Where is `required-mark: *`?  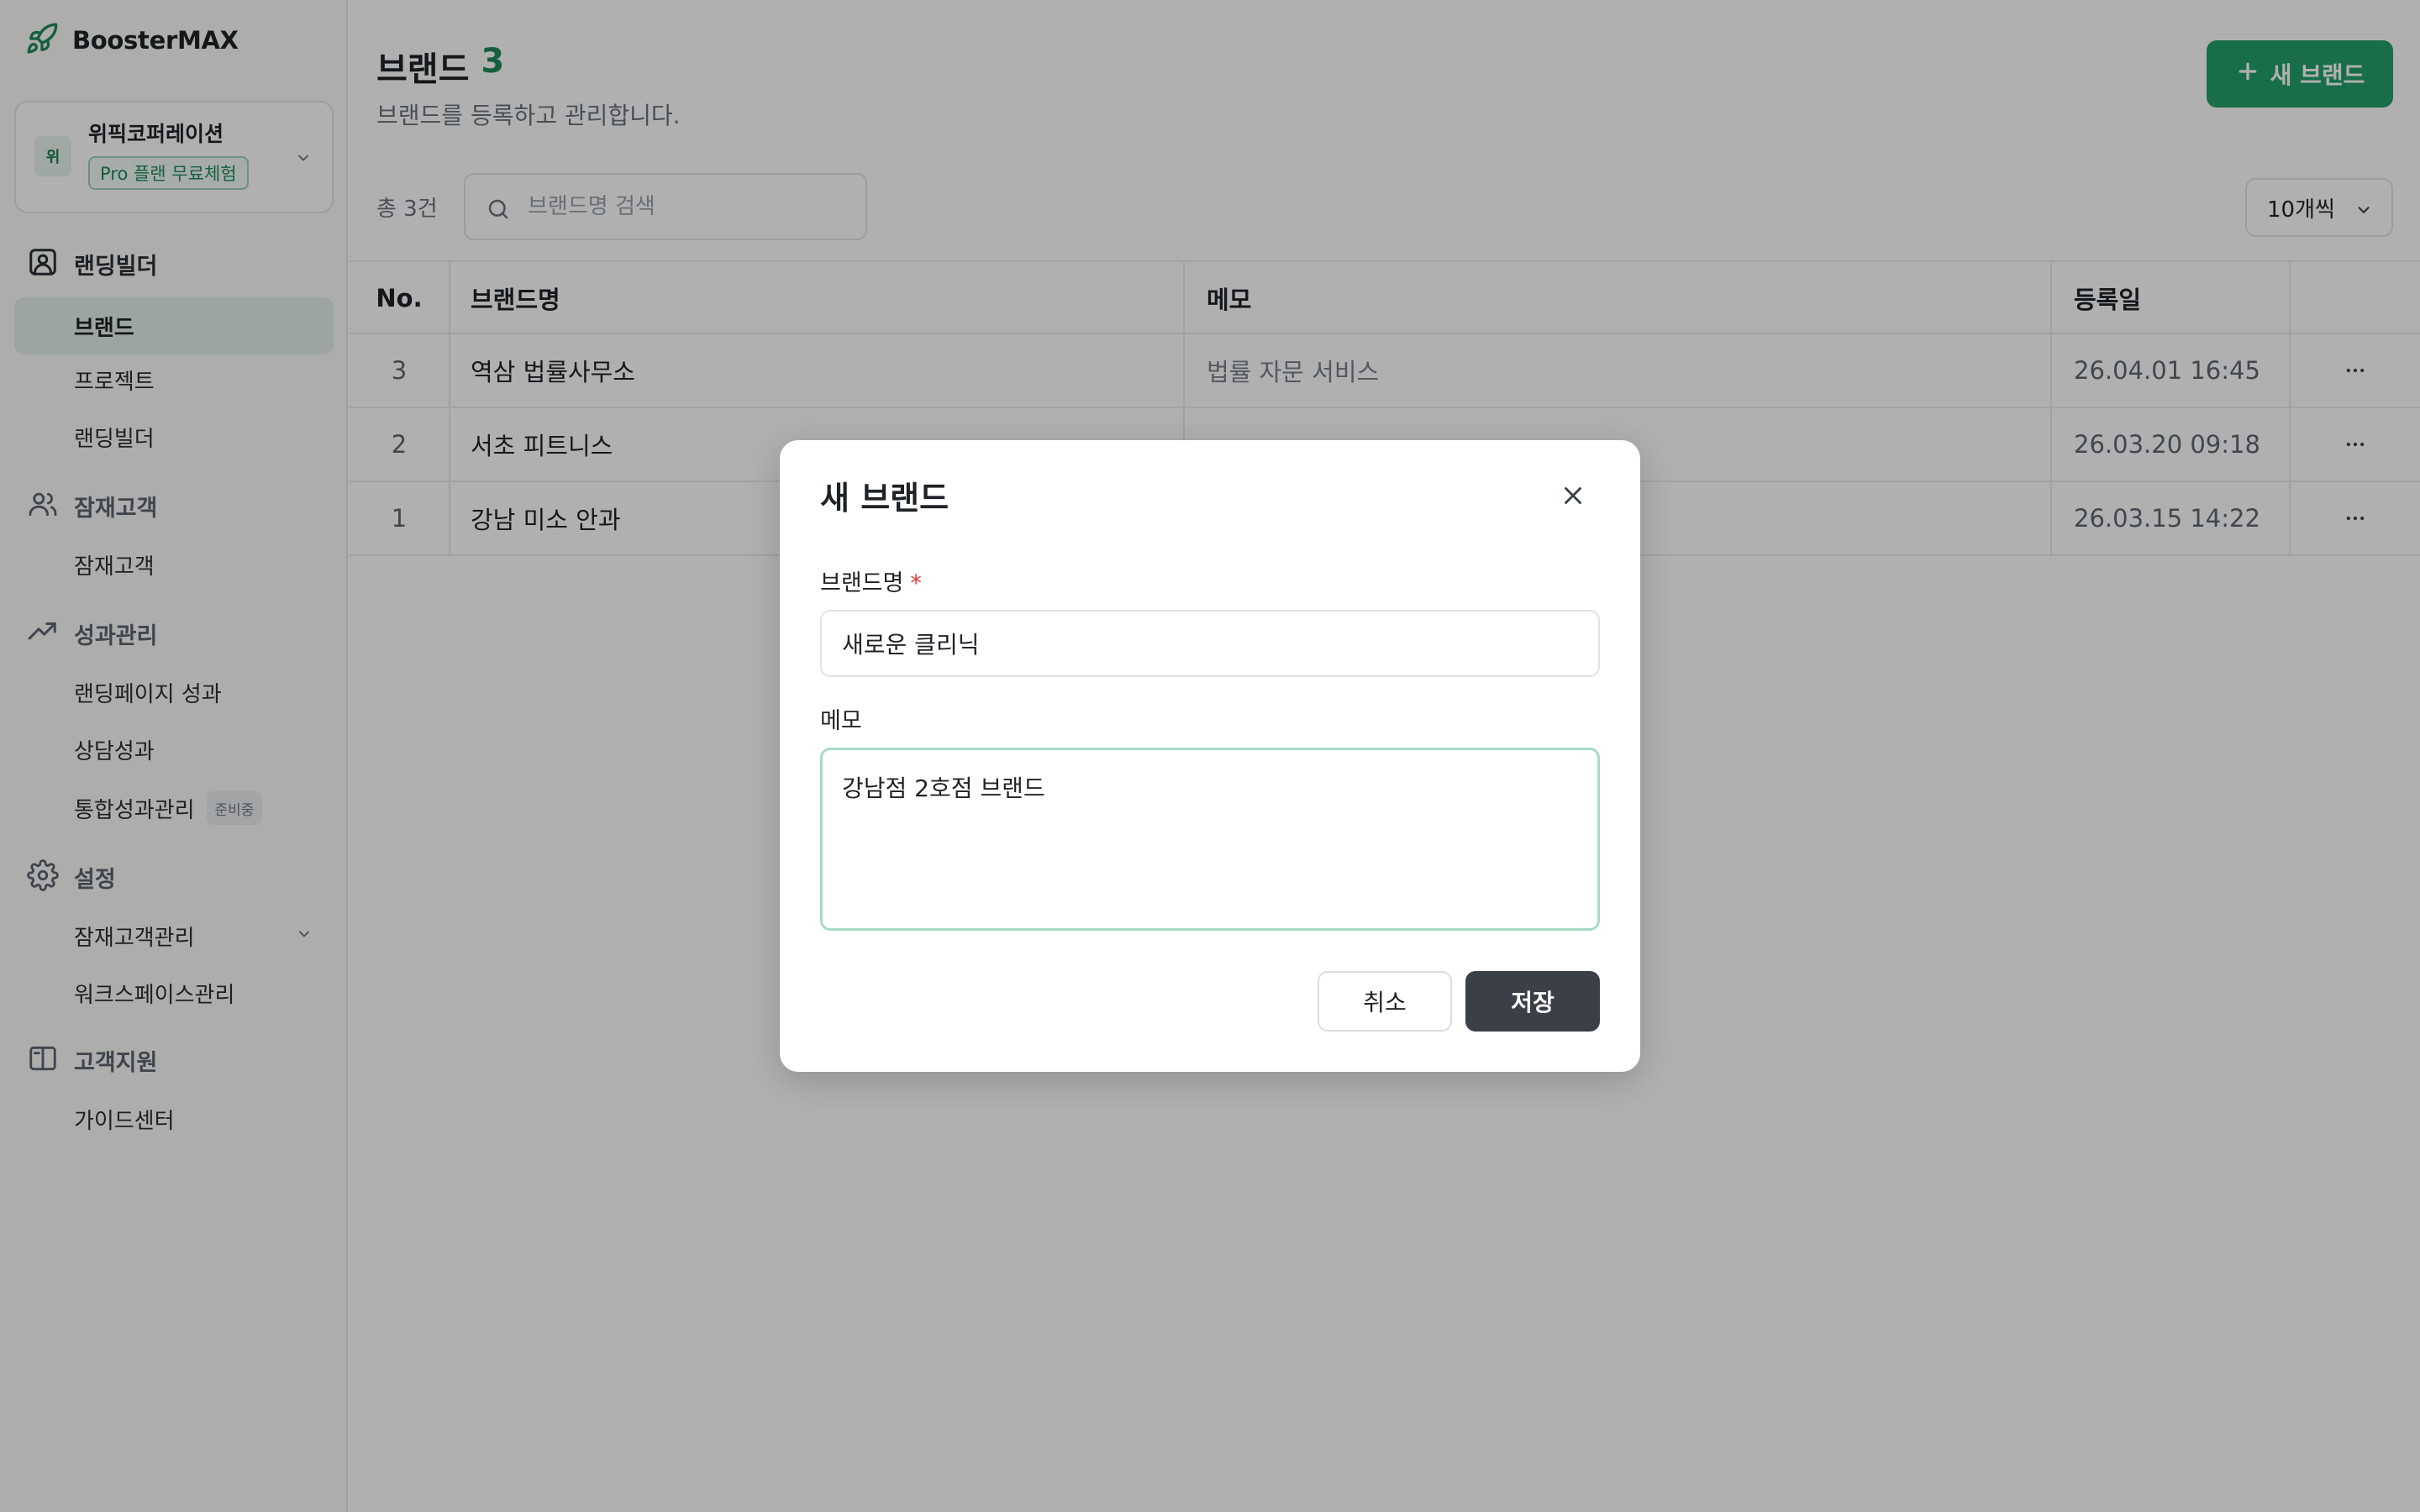 required-mark: * is located at coordinates (916, 583).